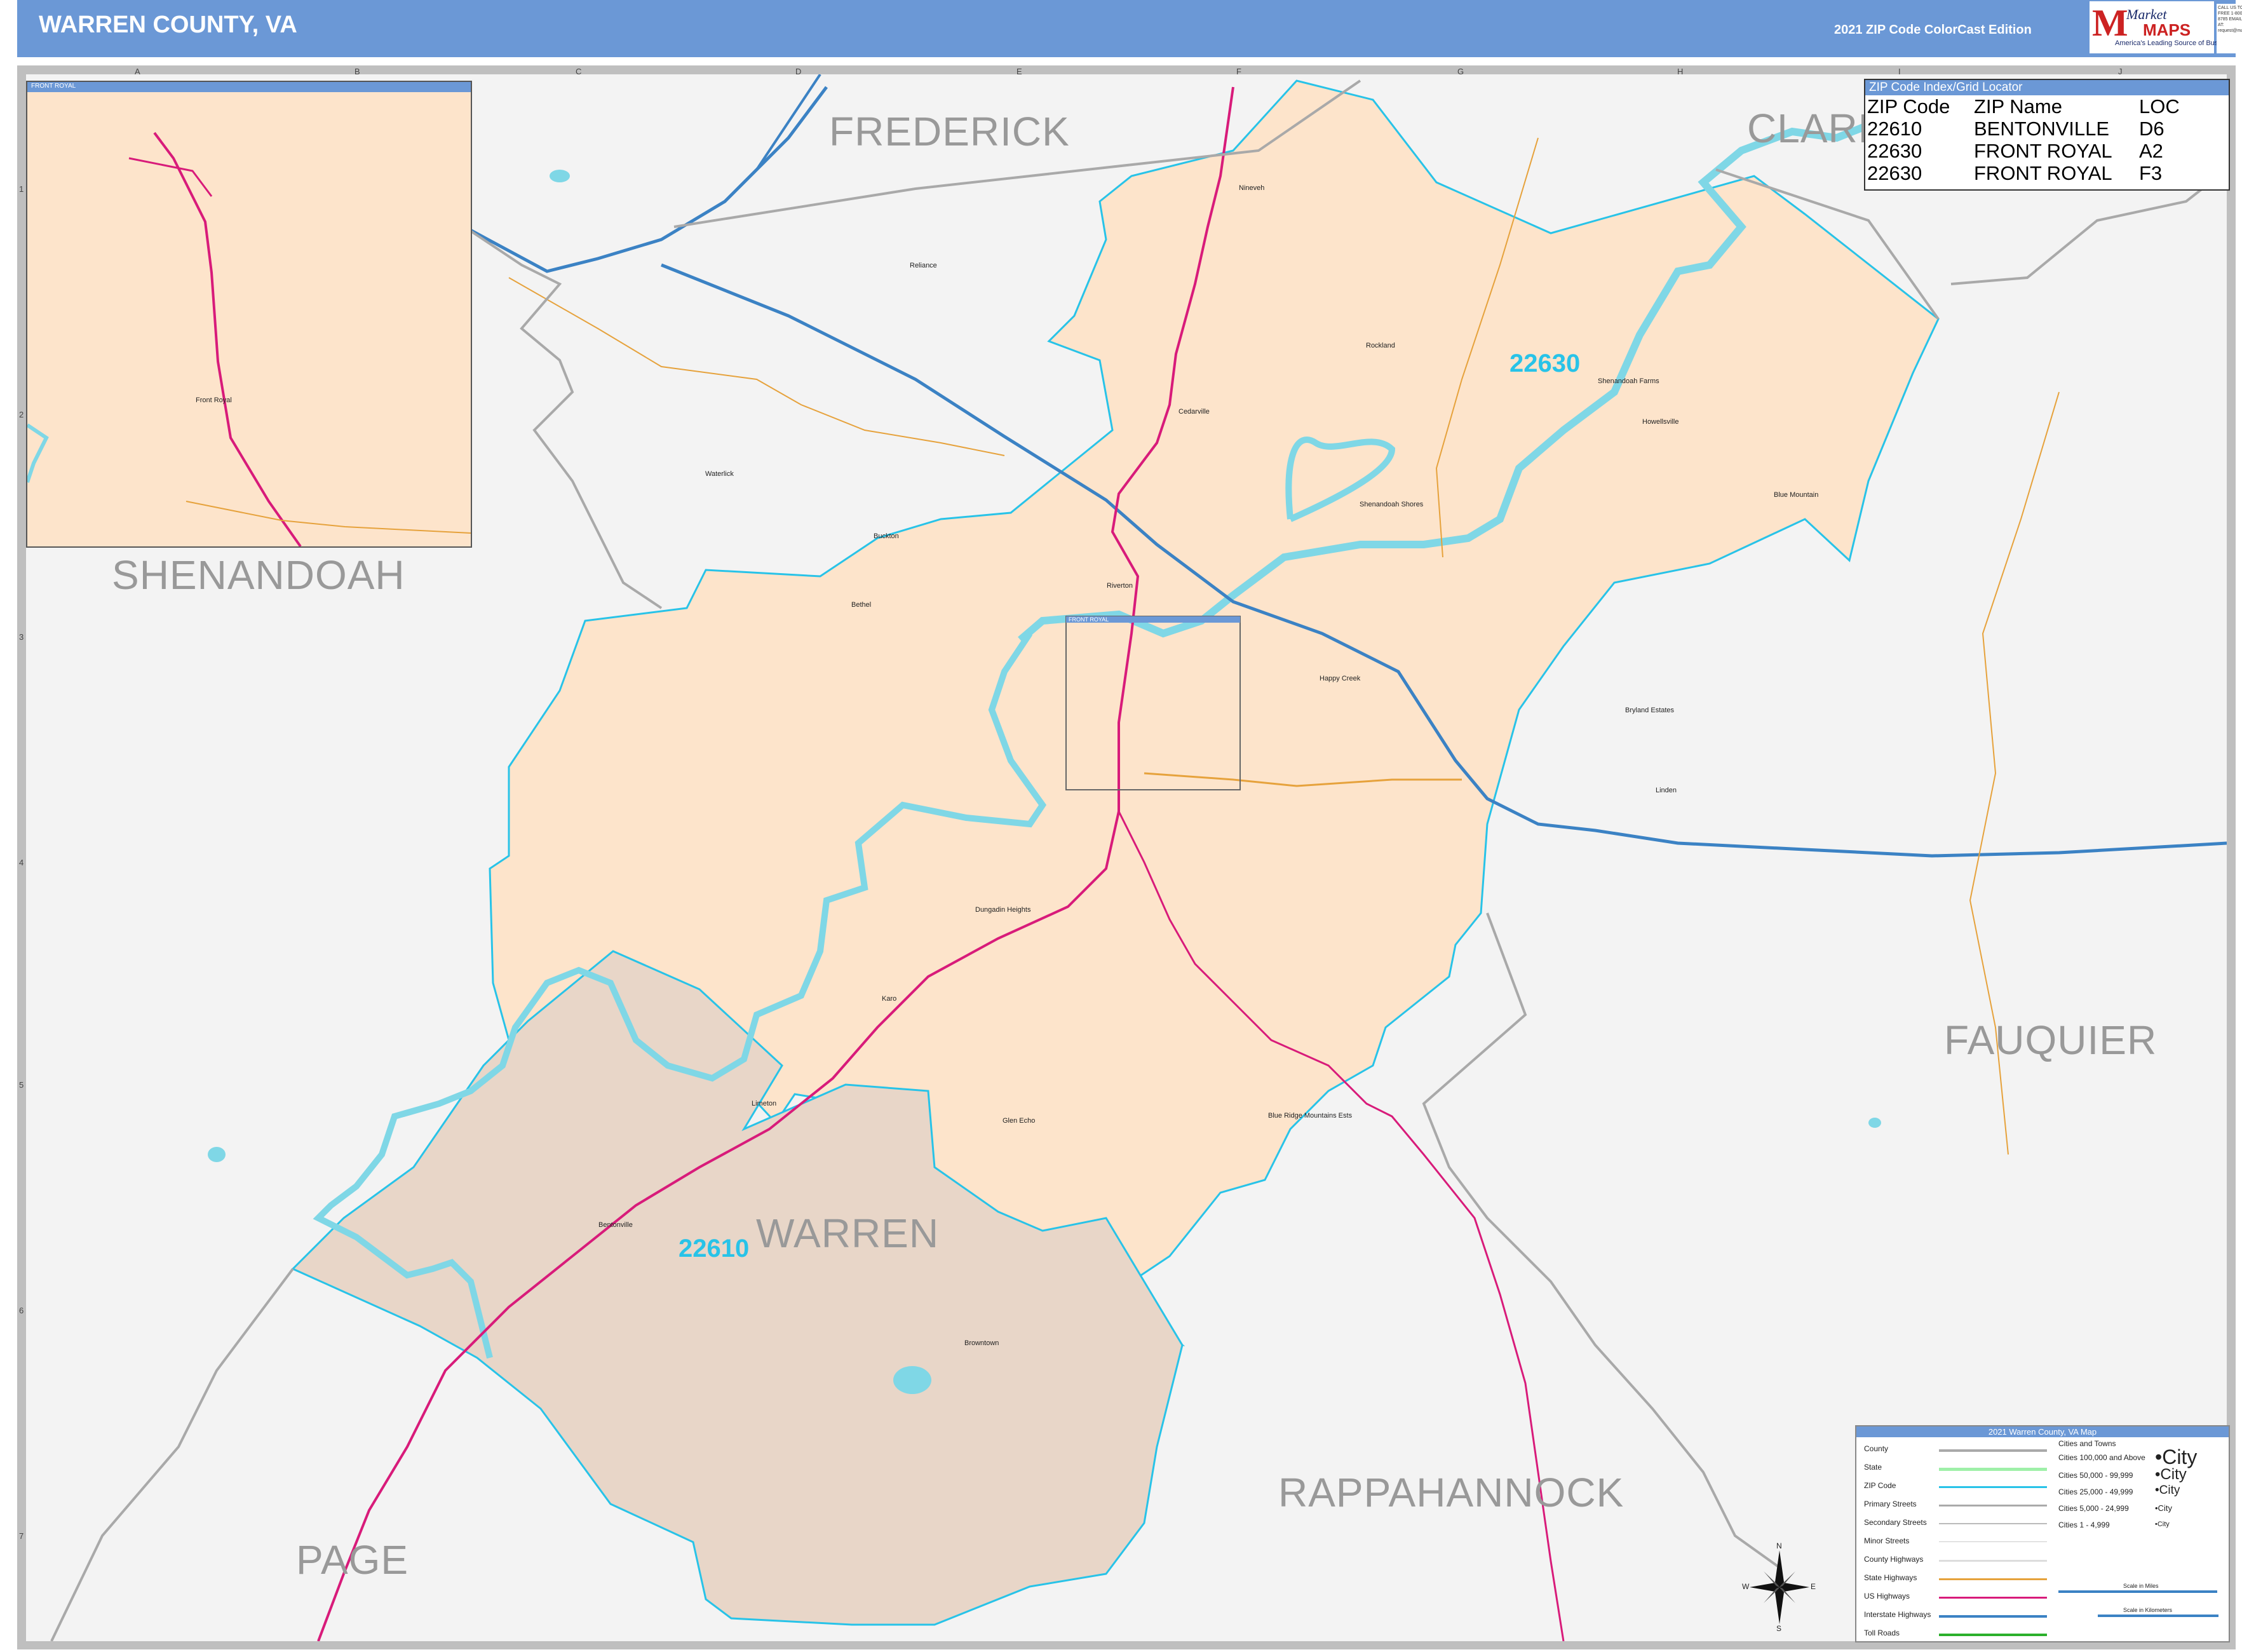  What do you see at coordinates (1194, 412) in the screenshot?
I see `town-cedarville: Cedarville` at bounding box center [1194, 412].